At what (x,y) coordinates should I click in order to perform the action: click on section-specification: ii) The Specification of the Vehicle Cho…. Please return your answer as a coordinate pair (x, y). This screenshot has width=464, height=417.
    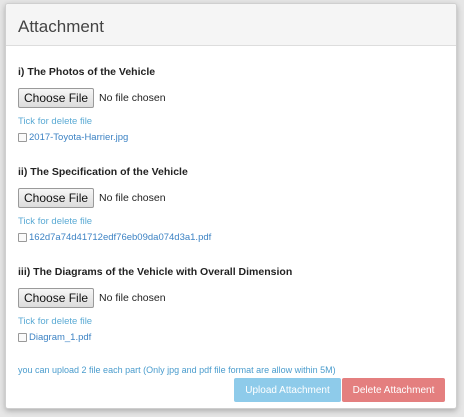
    Looking at the image, I should click on (114, 204).